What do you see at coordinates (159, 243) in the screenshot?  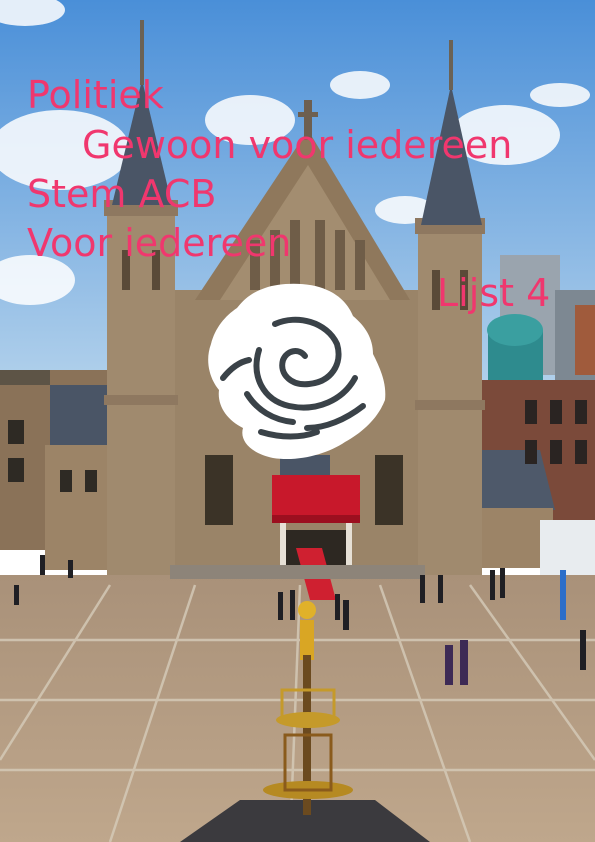 I see `headline-line-4: Voor iedereen` at bounding box center [159, 243].